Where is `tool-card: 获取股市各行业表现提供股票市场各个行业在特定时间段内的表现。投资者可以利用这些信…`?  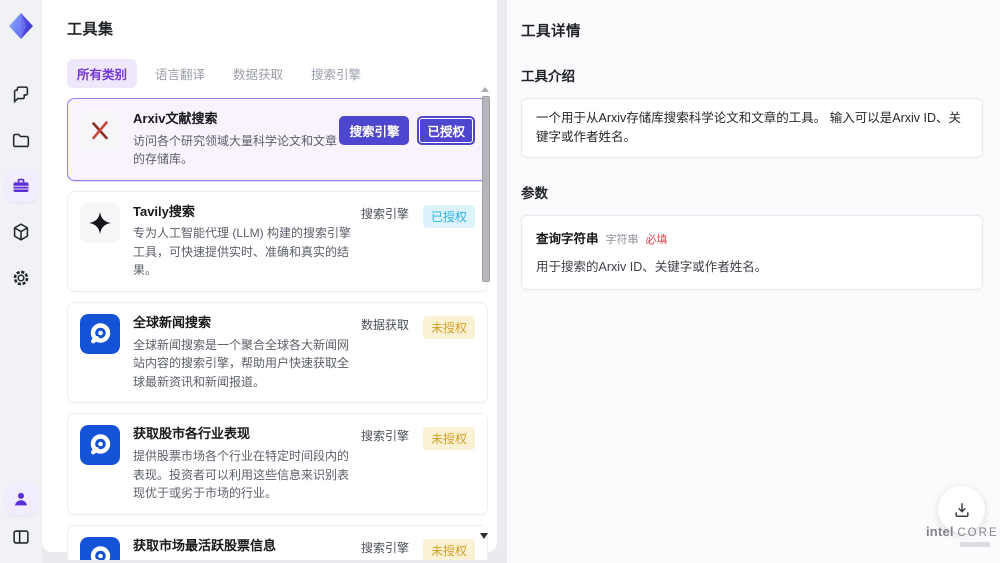
tool-card: 获取股市各行业表现提供股票市场各个行业在特定时间段内的表现。投资者可以利用这些信… is located at coordinates (277, 464).